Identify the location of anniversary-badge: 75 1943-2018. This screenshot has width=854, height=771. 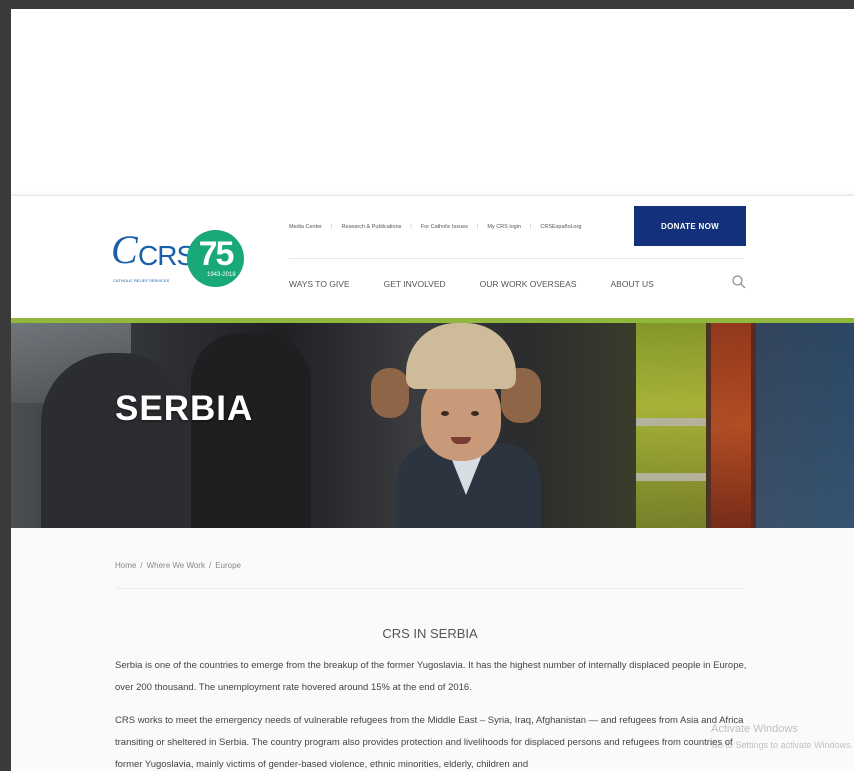
(215, 258).